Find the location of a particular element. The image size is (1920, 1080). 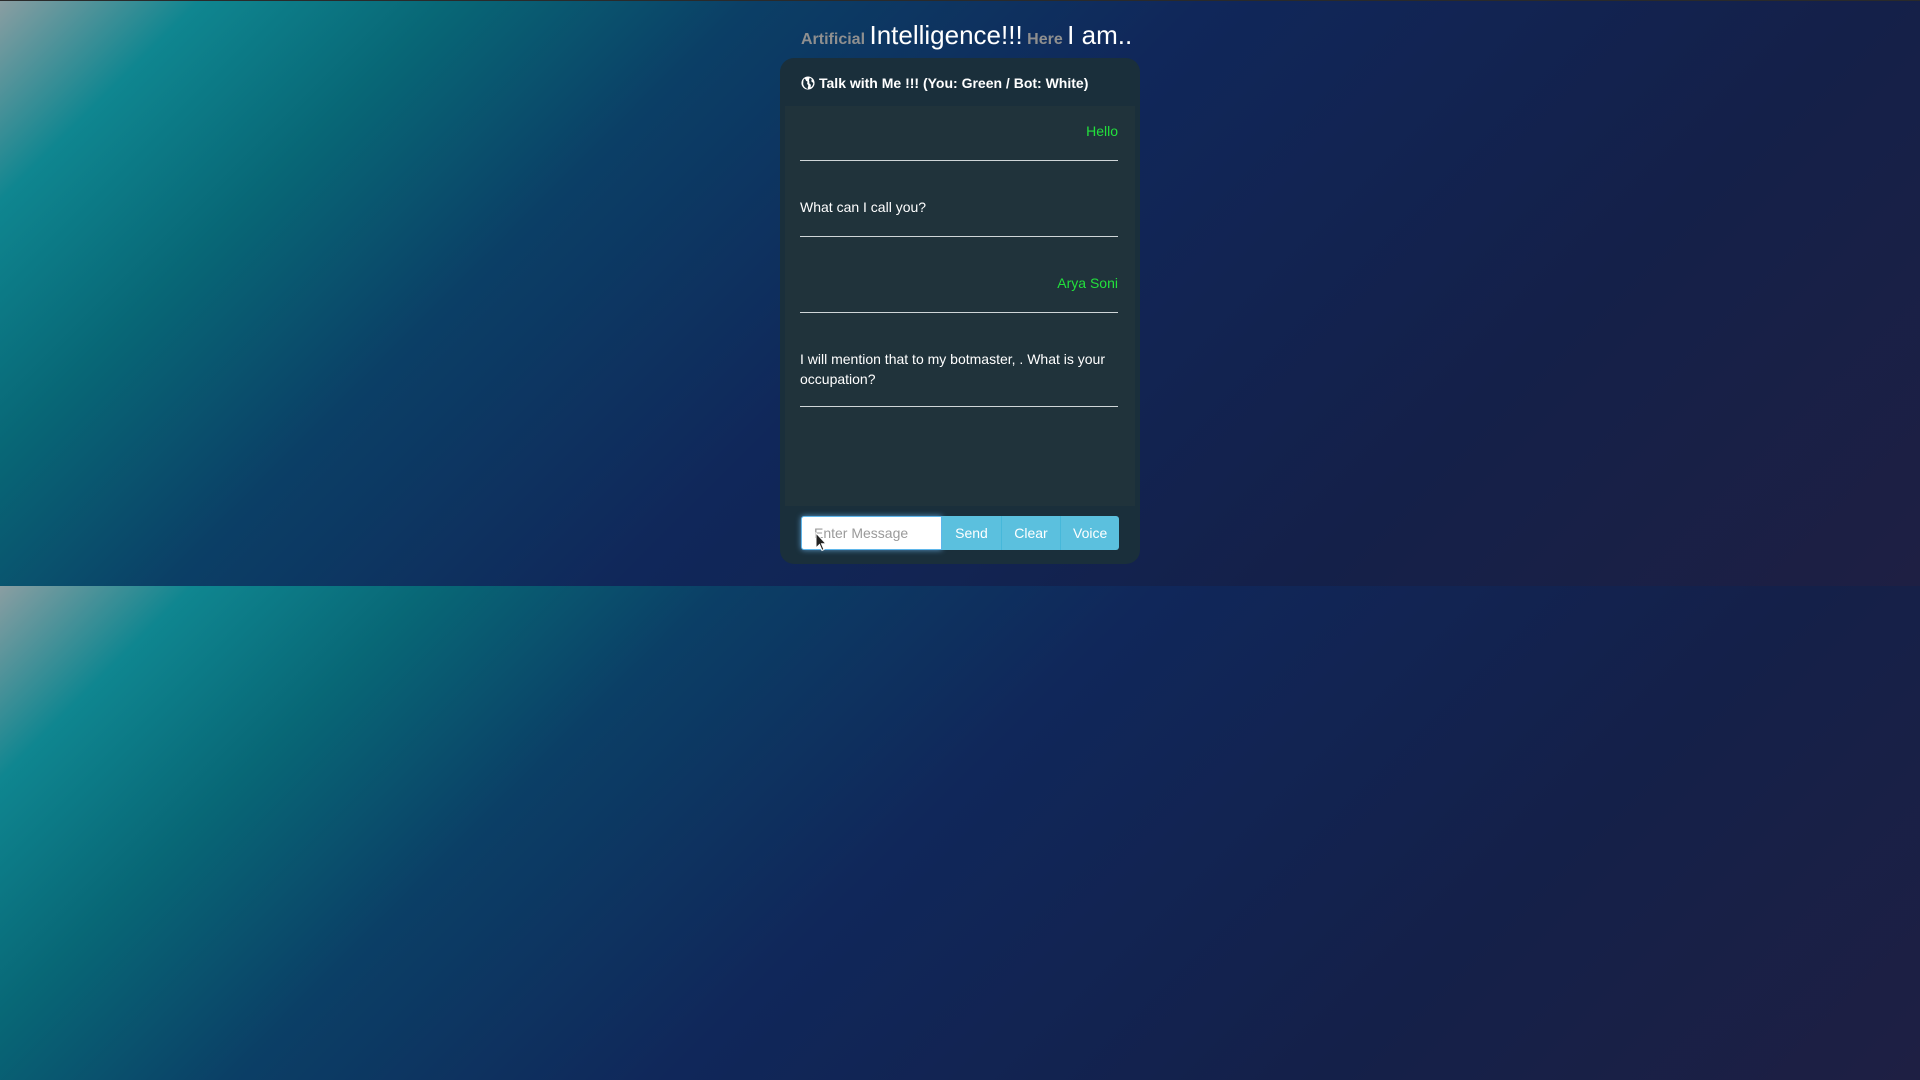

message-text: Hello is located at coordinates (1102, 131).